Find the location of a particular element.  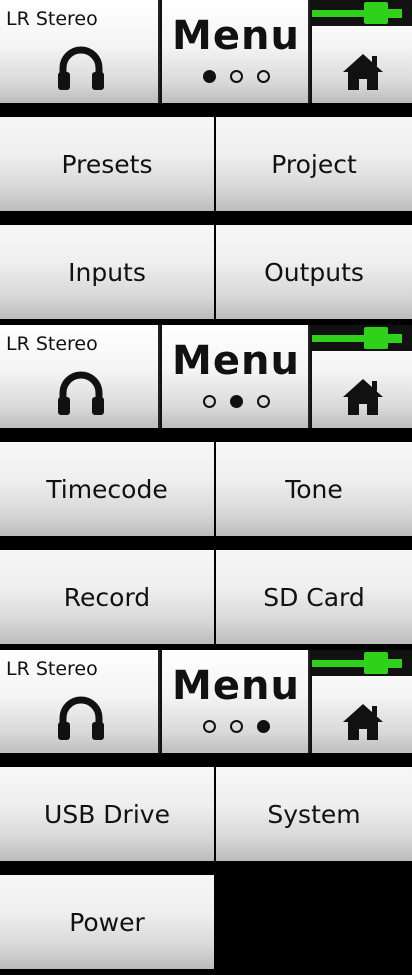

timecode-button: Timecode is located at coordinates (107, 489).